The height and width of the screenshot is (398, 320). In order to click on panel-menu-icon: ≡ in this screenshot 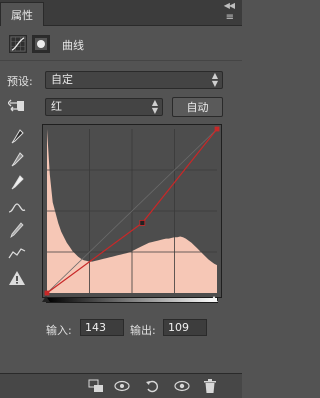, I will do `click(230, 17)`.